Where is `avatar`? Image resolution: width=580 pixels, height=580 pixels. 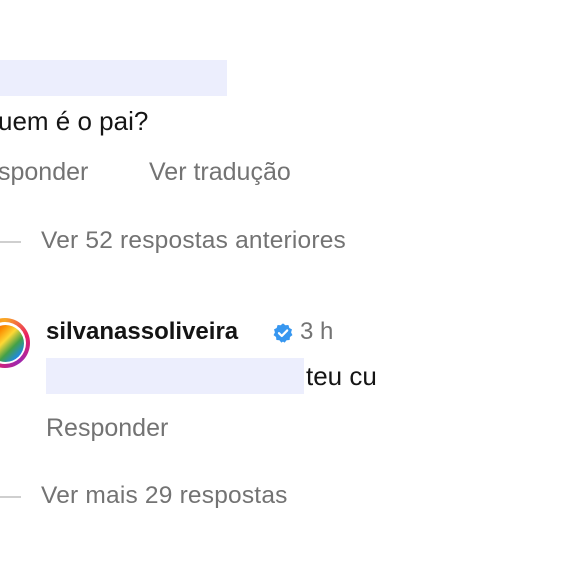
avatar is located at coordinates (15, 343).